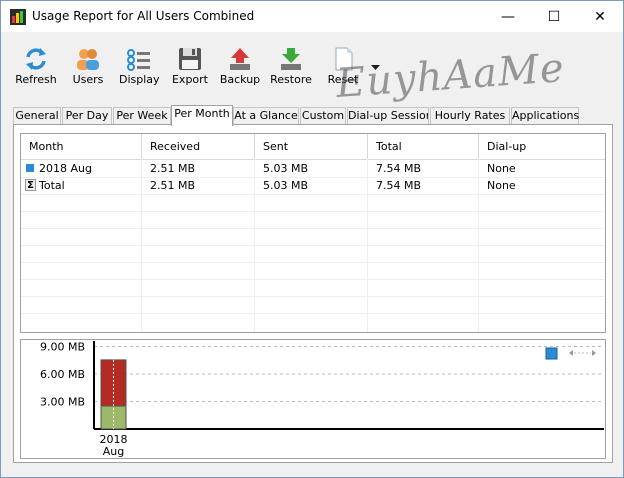  What do you see at coordinates (62, 347) in the screenshot?
I see `y-tick-label: 9.00 MB` at bounding box center [62, 347].